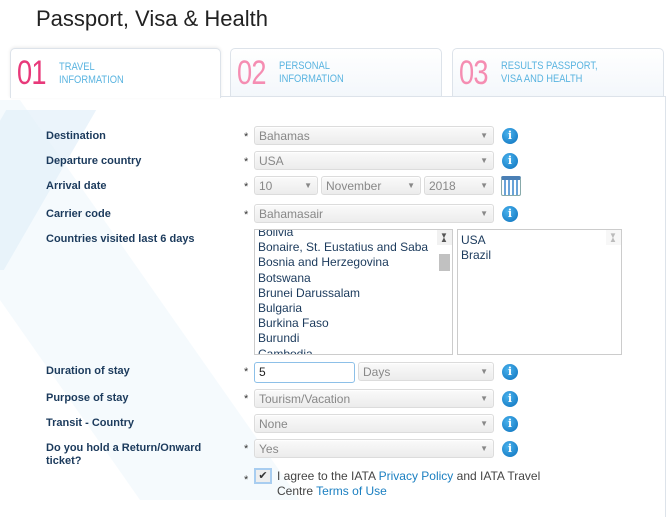 The height and width of the screenshot is (517, 668). Describe the element at coordinates (539, 292) in the screenshot. I see `selected-countries-listbox: USA Brazil ▲ ▼` at that location.